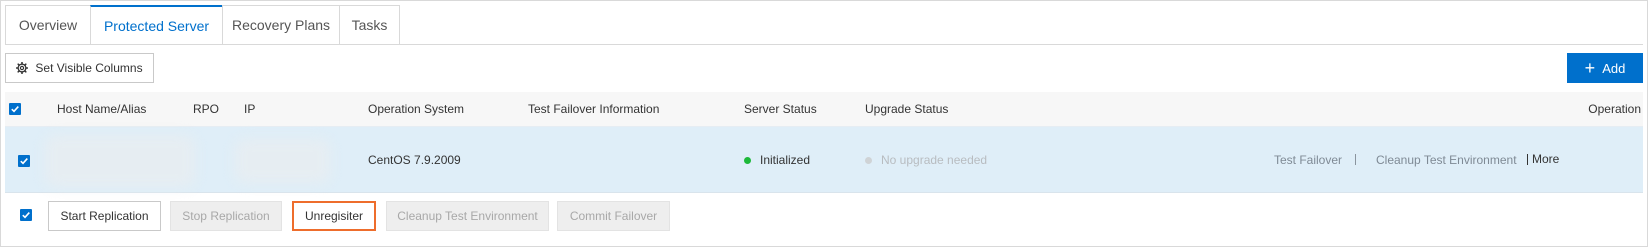  What do you see at coordinates (1614, 109) in the screenshot?
I see `header-operation: Operation` at bounding box center [1614, 109].